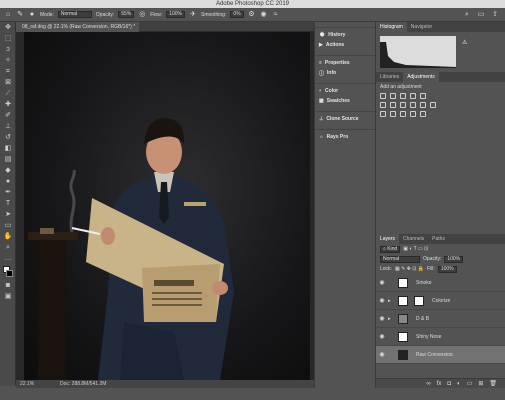  I want to click on layer-row: ◉ ▸ D & B, so click(440, 319).